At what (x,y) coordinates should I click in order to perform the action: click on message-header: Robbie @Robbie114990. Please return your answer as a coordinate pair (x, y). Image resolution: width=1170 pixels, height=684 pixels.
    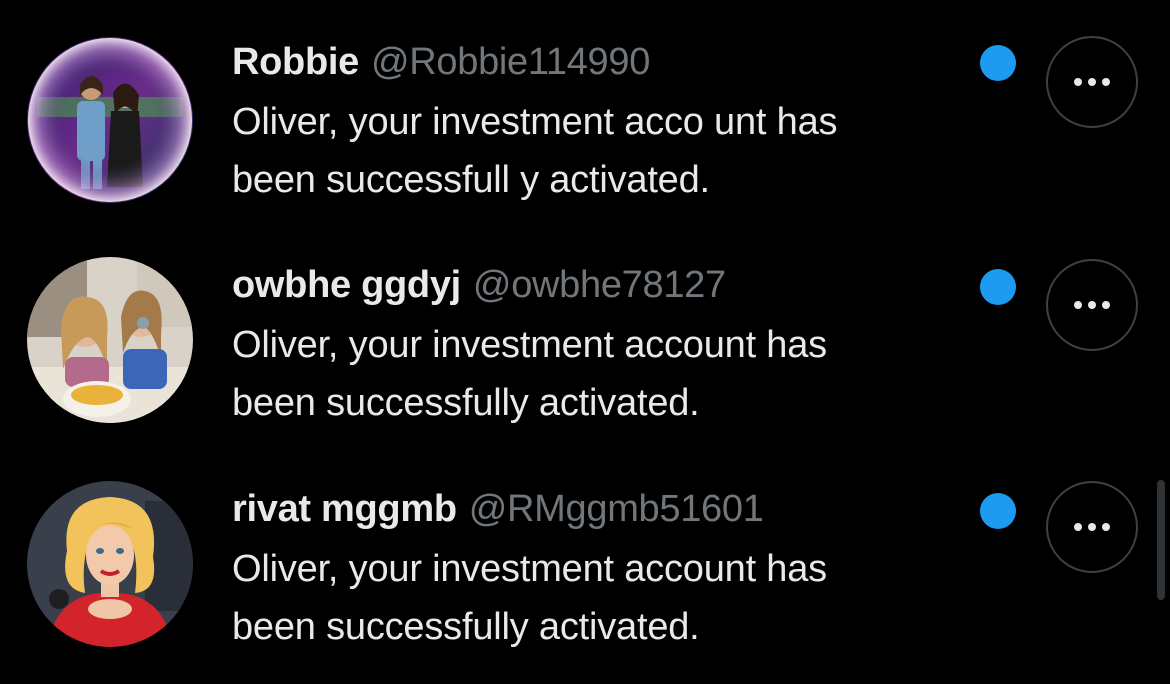
    Looking at the image, I should click on (441, 62).